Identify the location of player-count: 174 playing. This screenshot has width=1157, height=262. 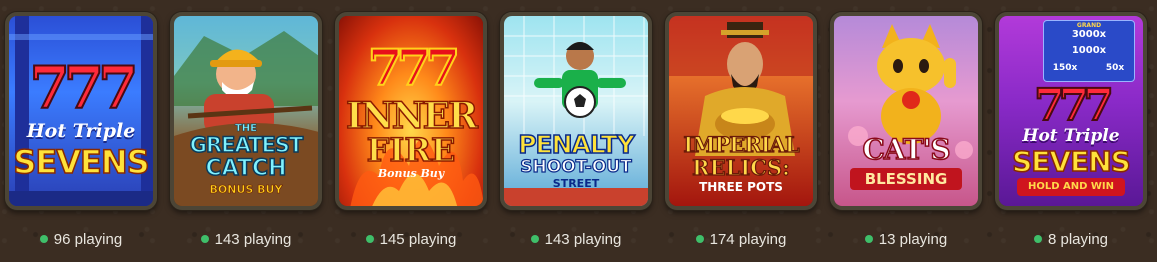
(741, 240).